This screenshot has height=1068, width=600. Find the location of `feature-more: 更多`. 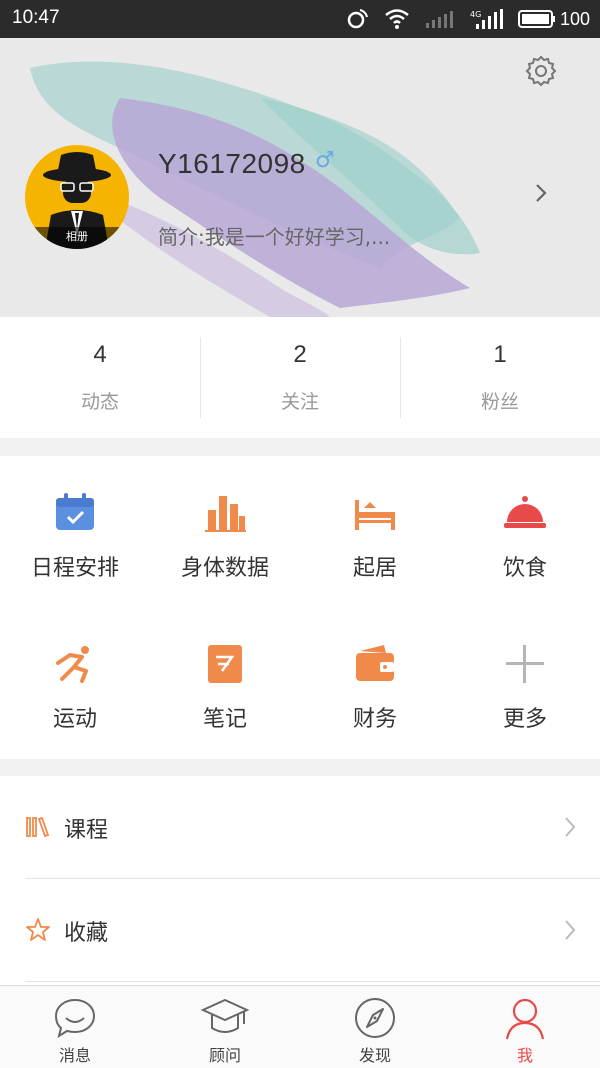

feature-more: 更多 is located at coordinates (525, 687).